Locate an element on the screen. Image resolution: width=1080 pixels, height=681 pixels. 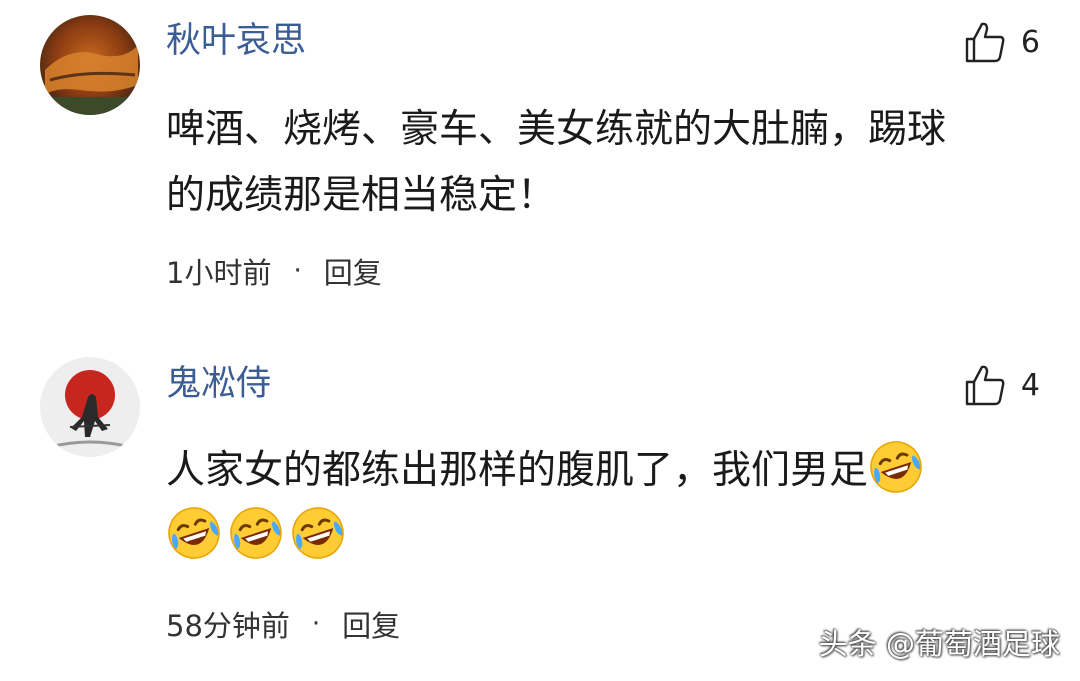
timestamp: 58分钟前 is located at coordinates (228, 626).